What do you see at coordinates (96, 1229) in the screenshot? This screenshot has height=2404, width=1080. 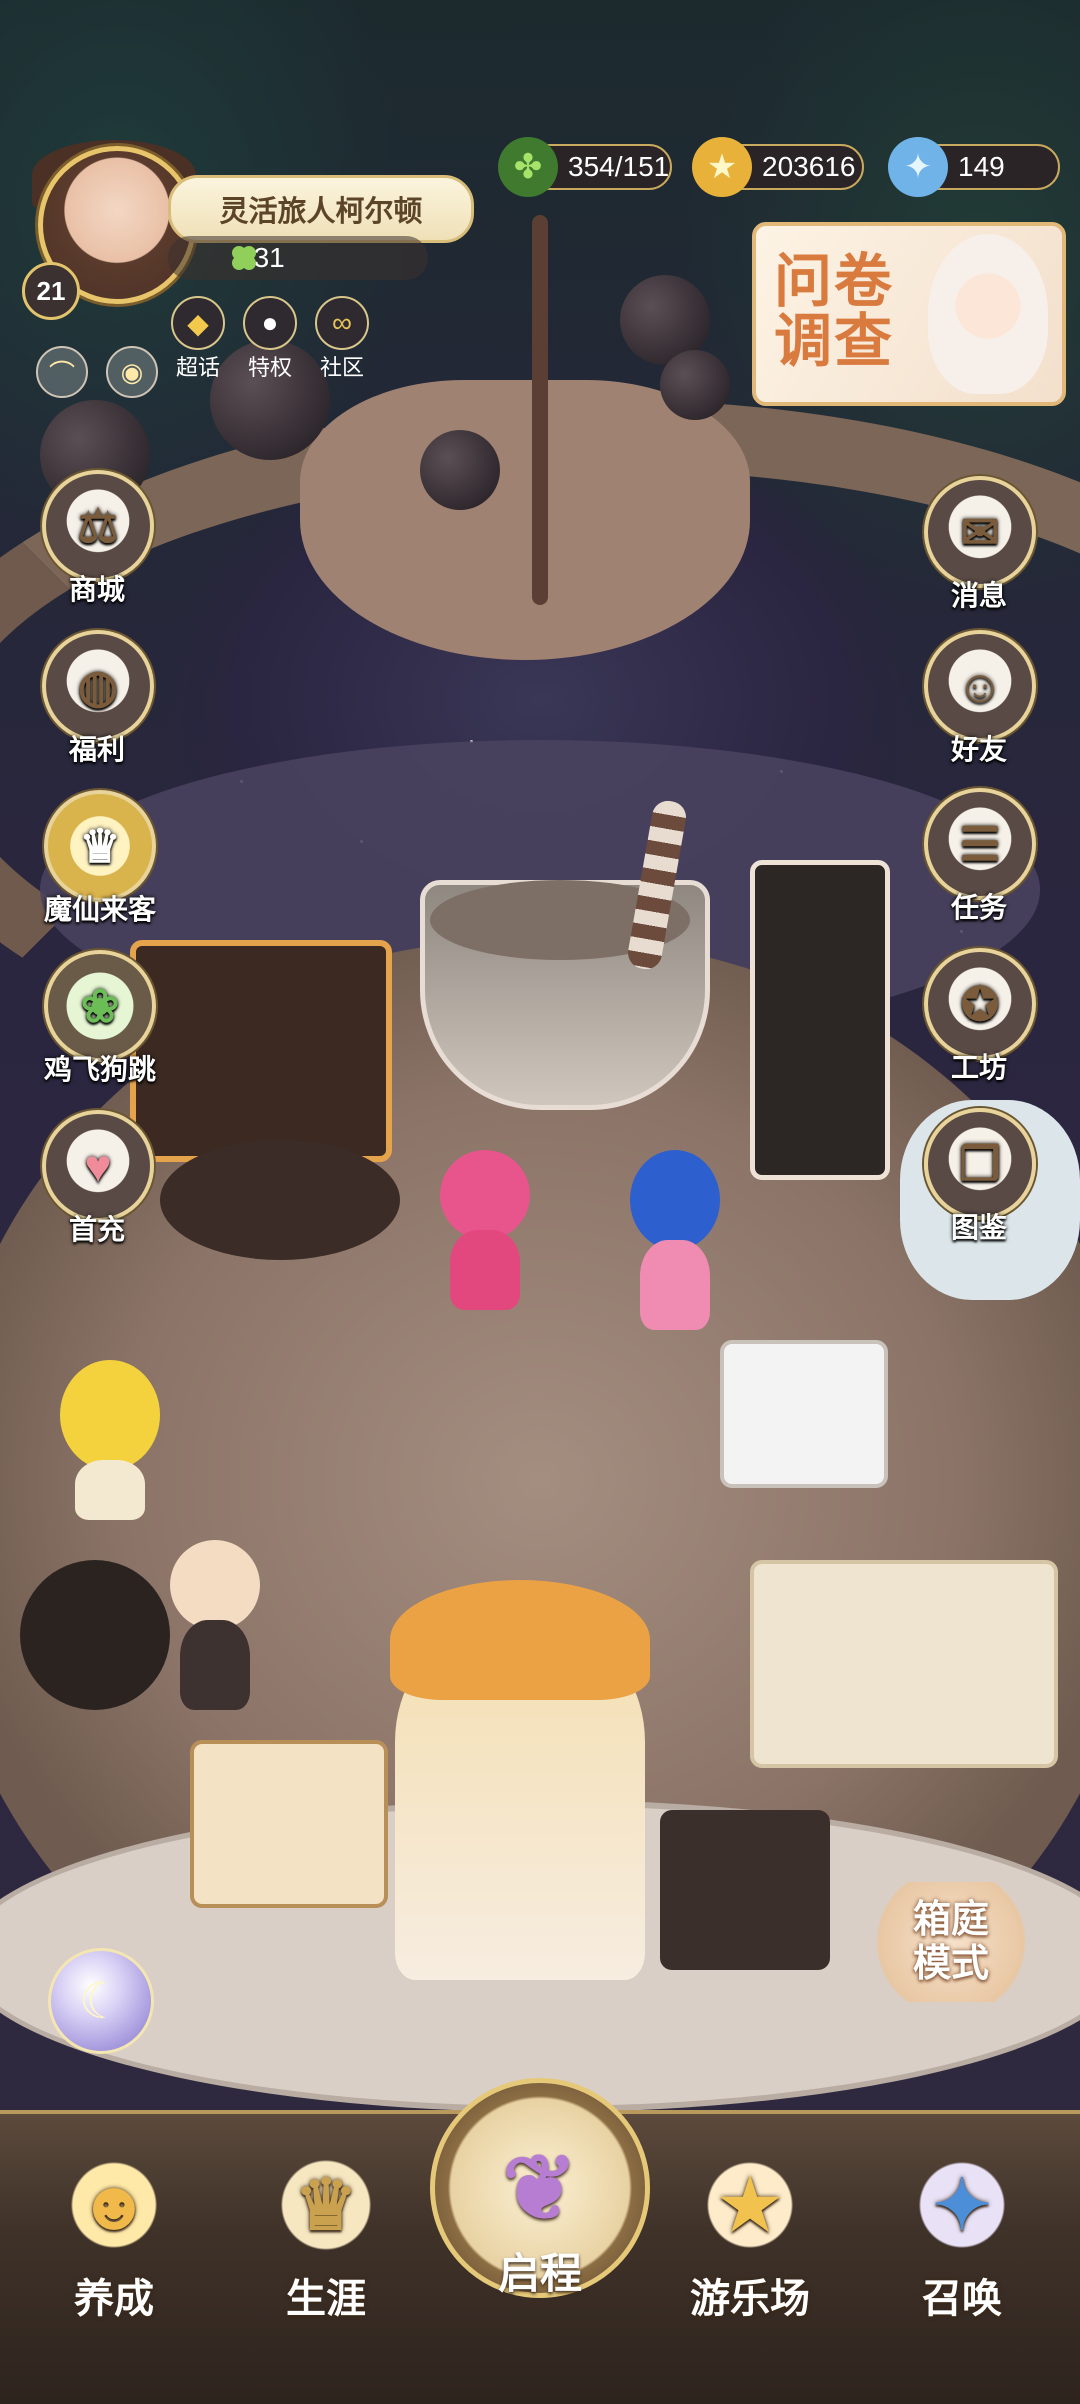 I see `first-recharge-label: 首充` at bounding box center [96, 1229].